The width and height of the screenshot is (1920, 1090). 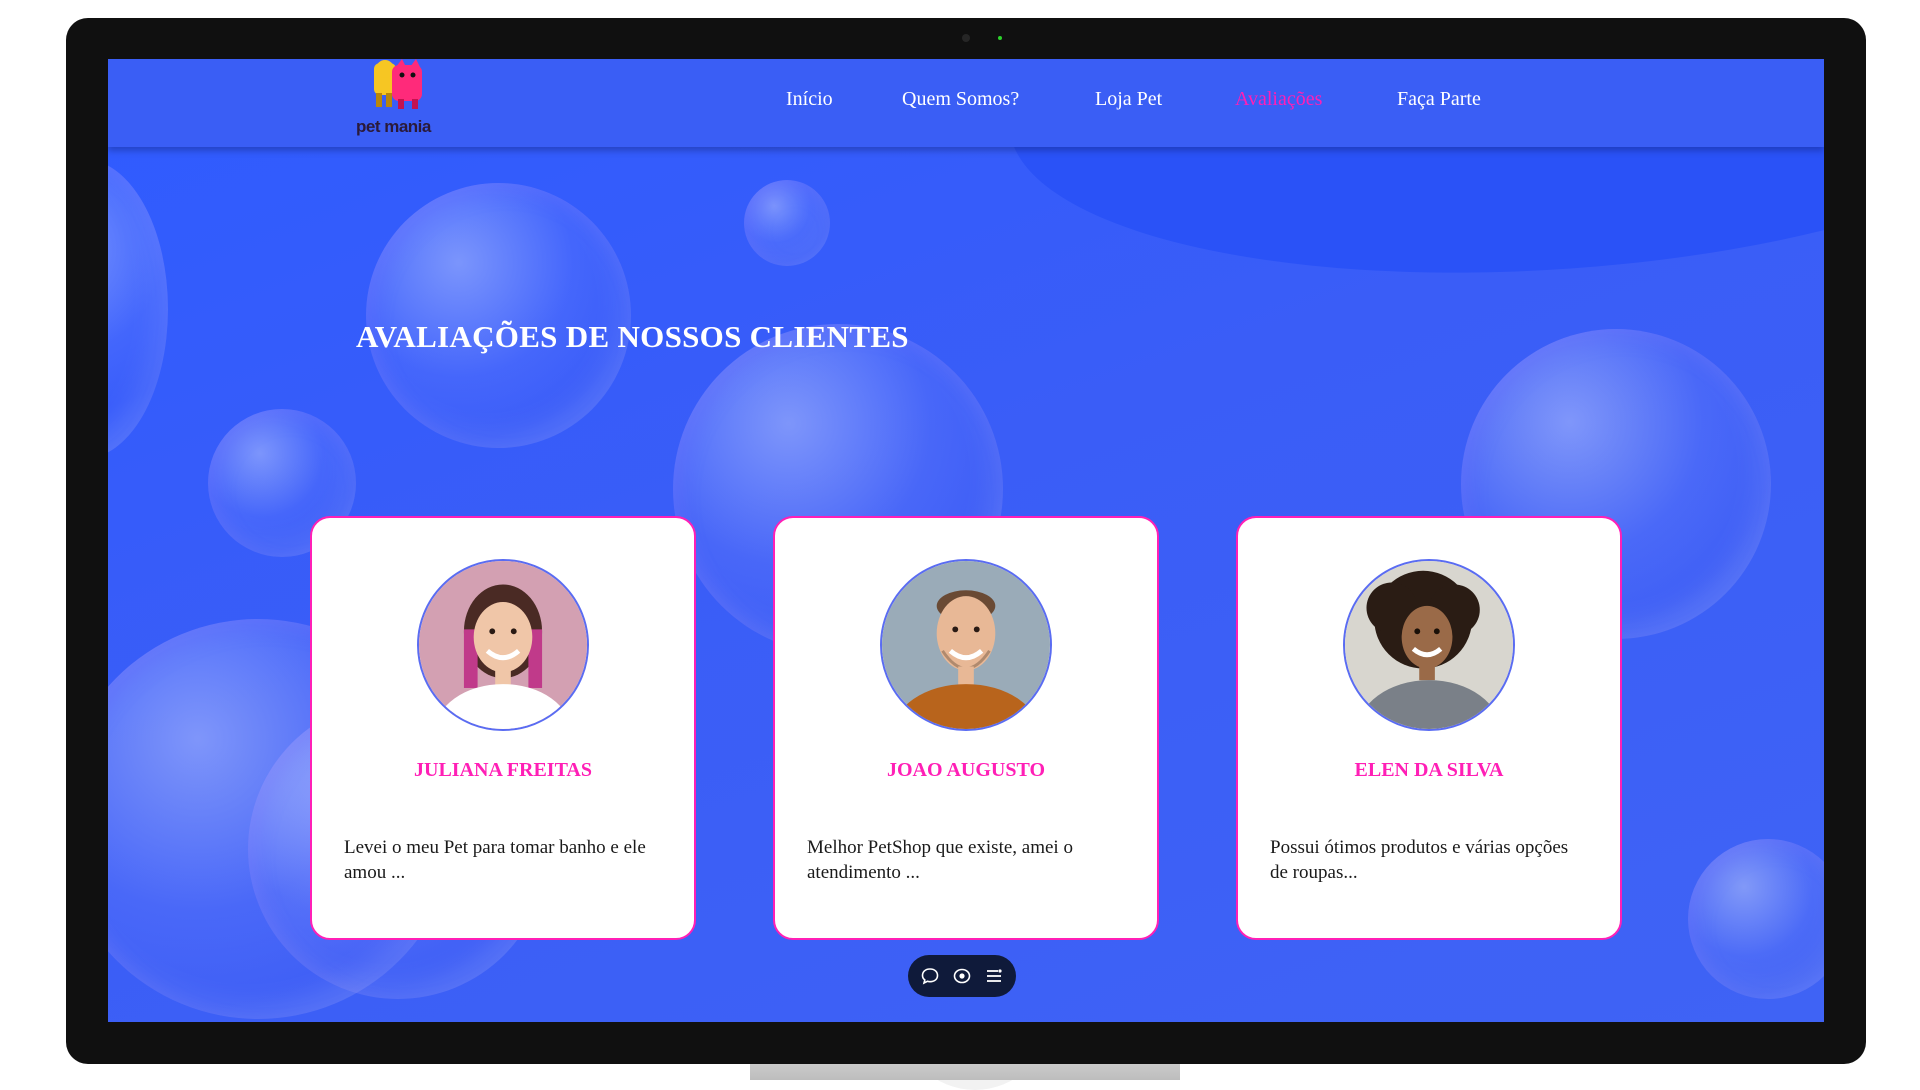 I want to click on nav-loja-pet: Loja Pet, so click(x=1128, y=99).